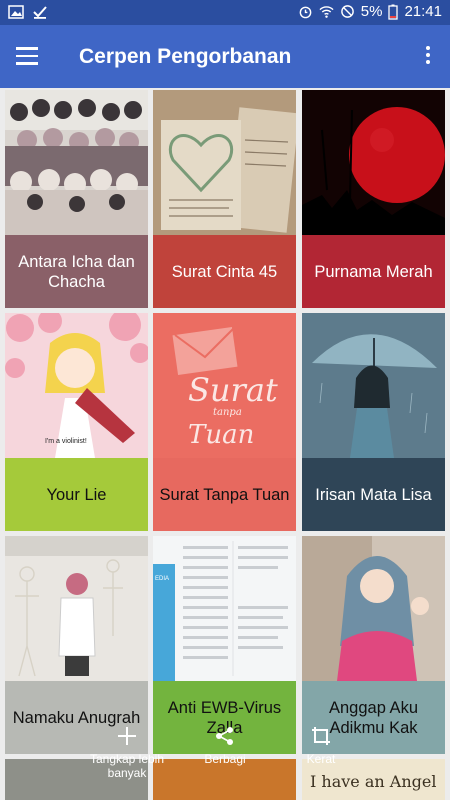  I want to click on story-card: Surat Cinta 45, so click(224, 199).